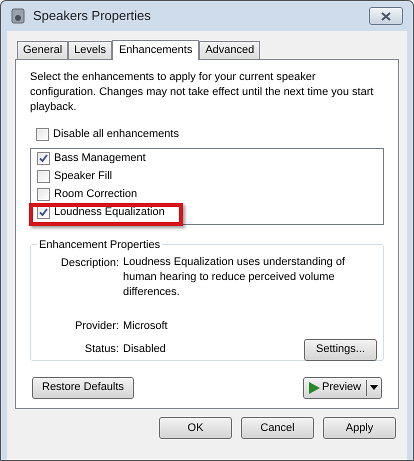  What do you see at coordinates (89, 263) in the screenshot?
I see `field-label: Description:` at bounding box center [89, 263].